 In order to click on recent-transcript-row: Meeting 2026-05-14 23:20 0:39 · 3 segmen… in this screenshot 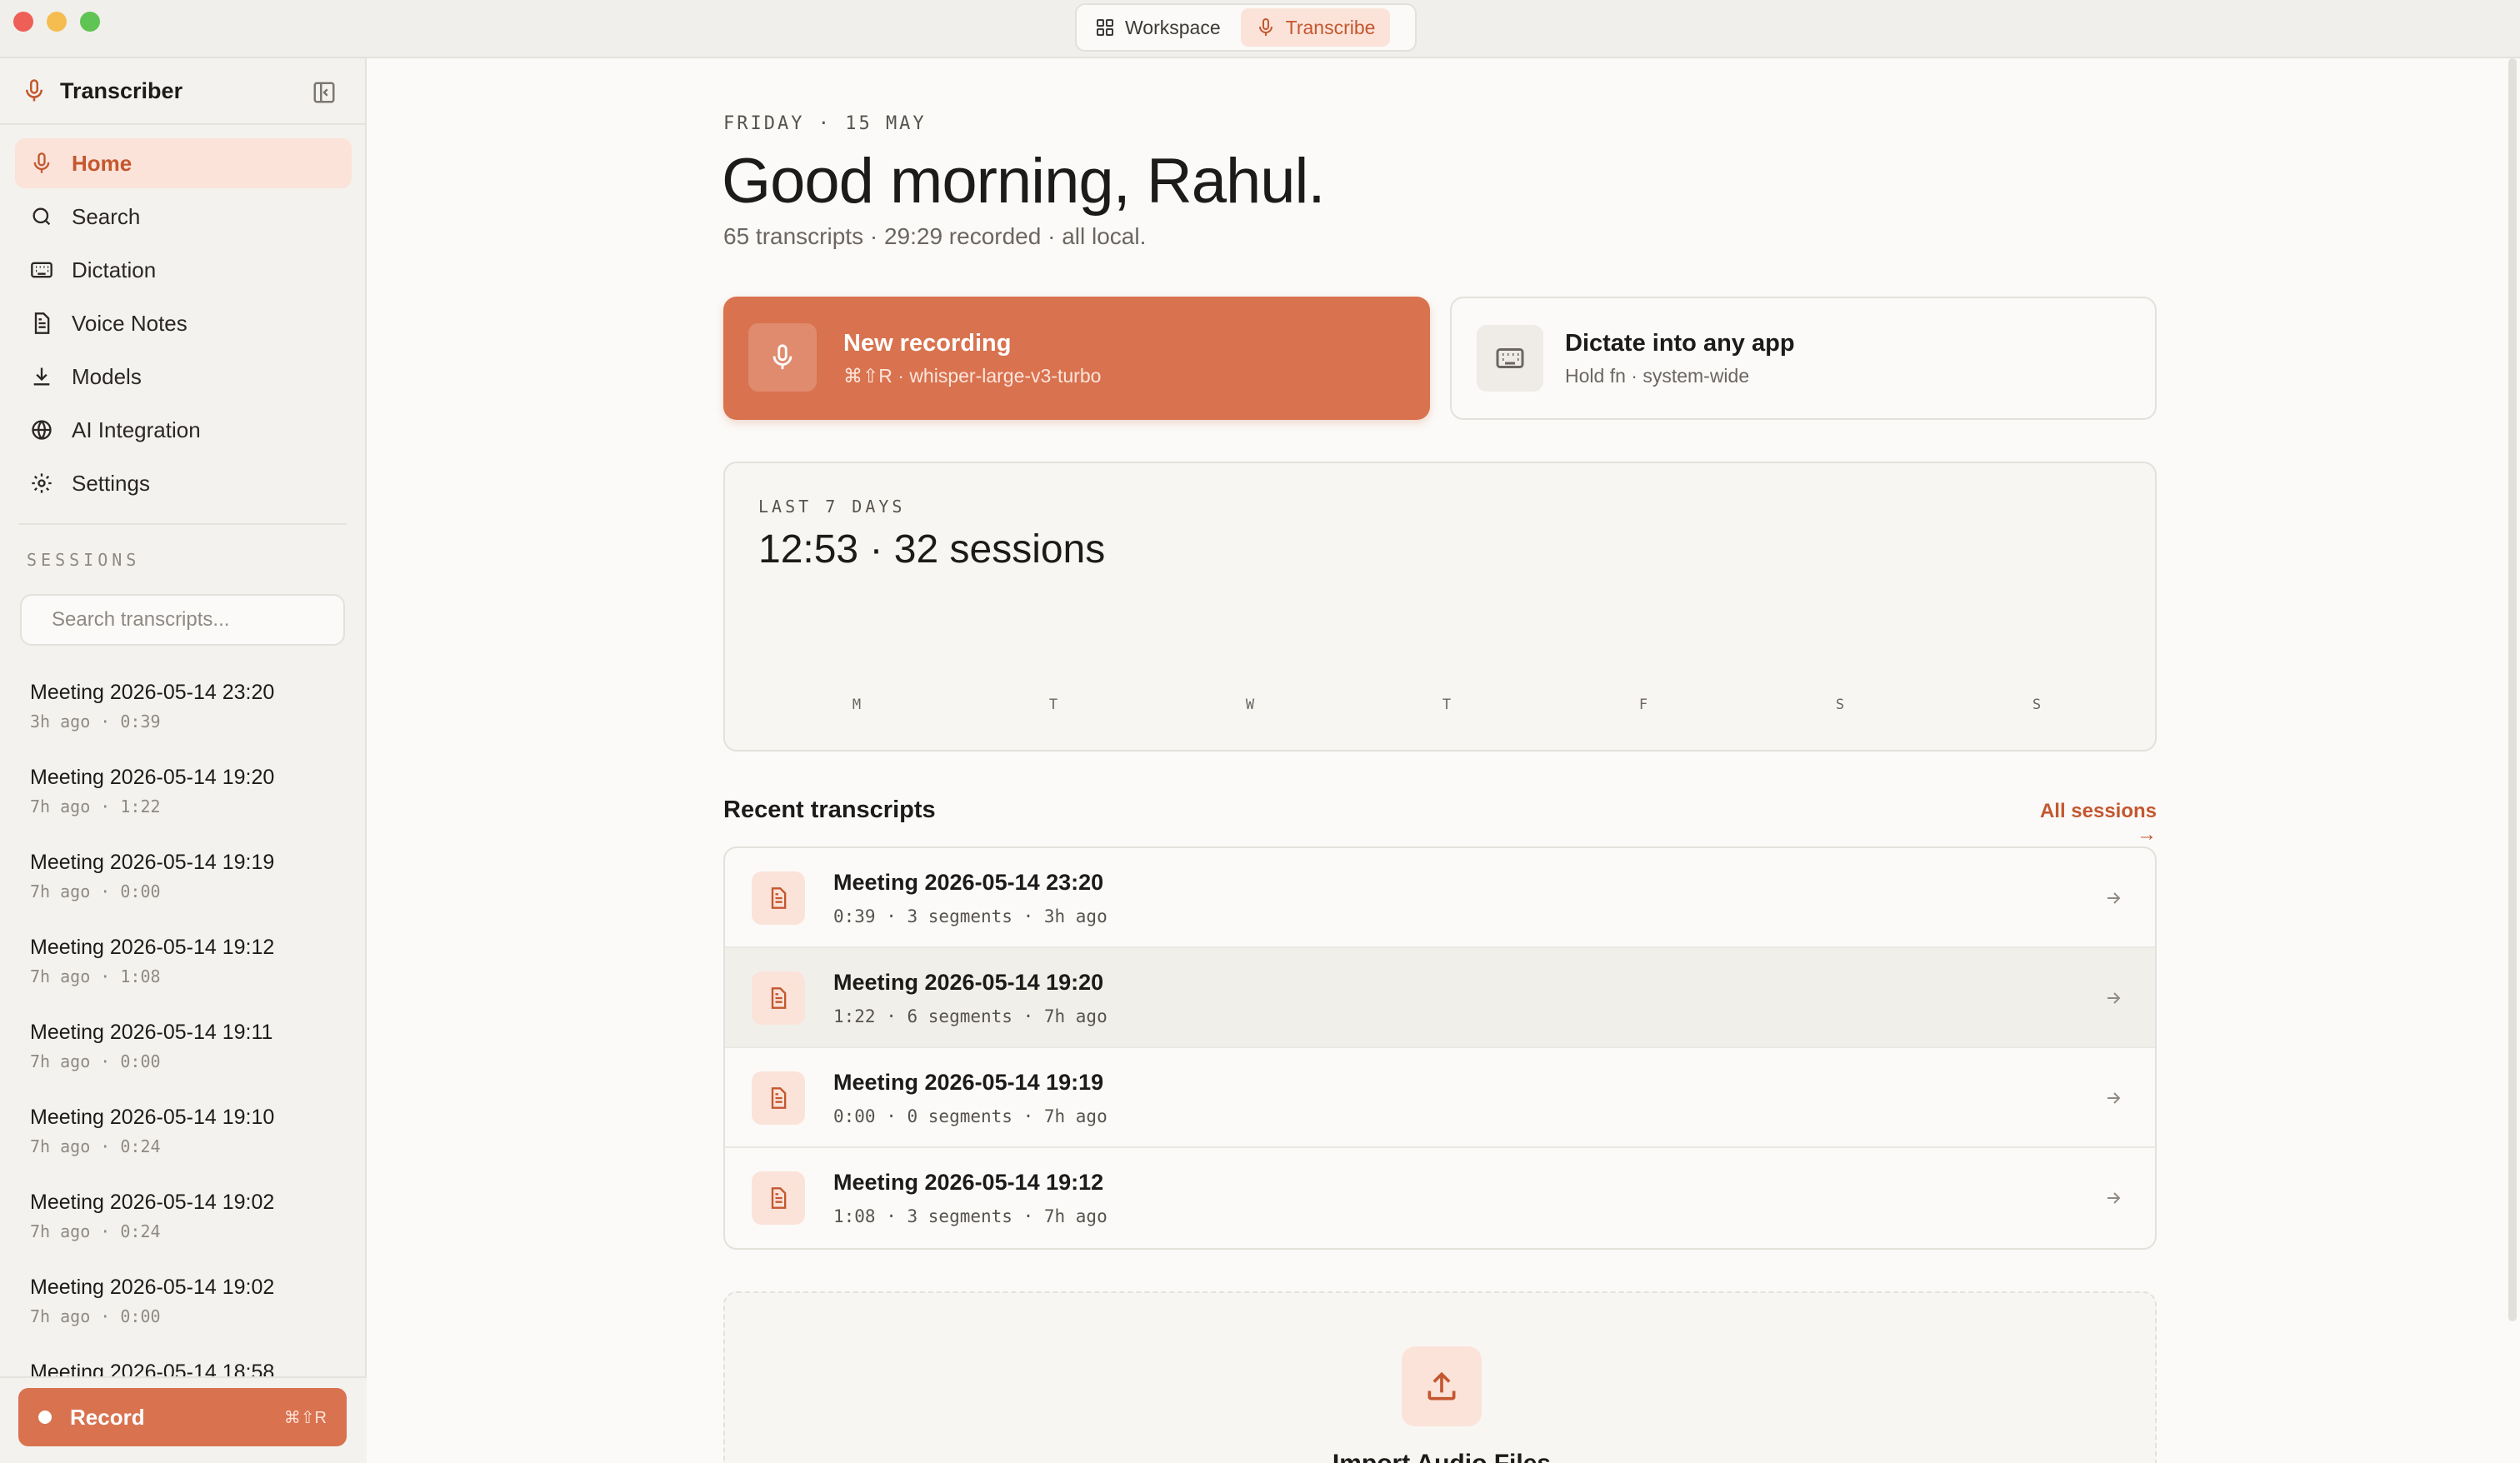, I will do `click(1440, 898)`.